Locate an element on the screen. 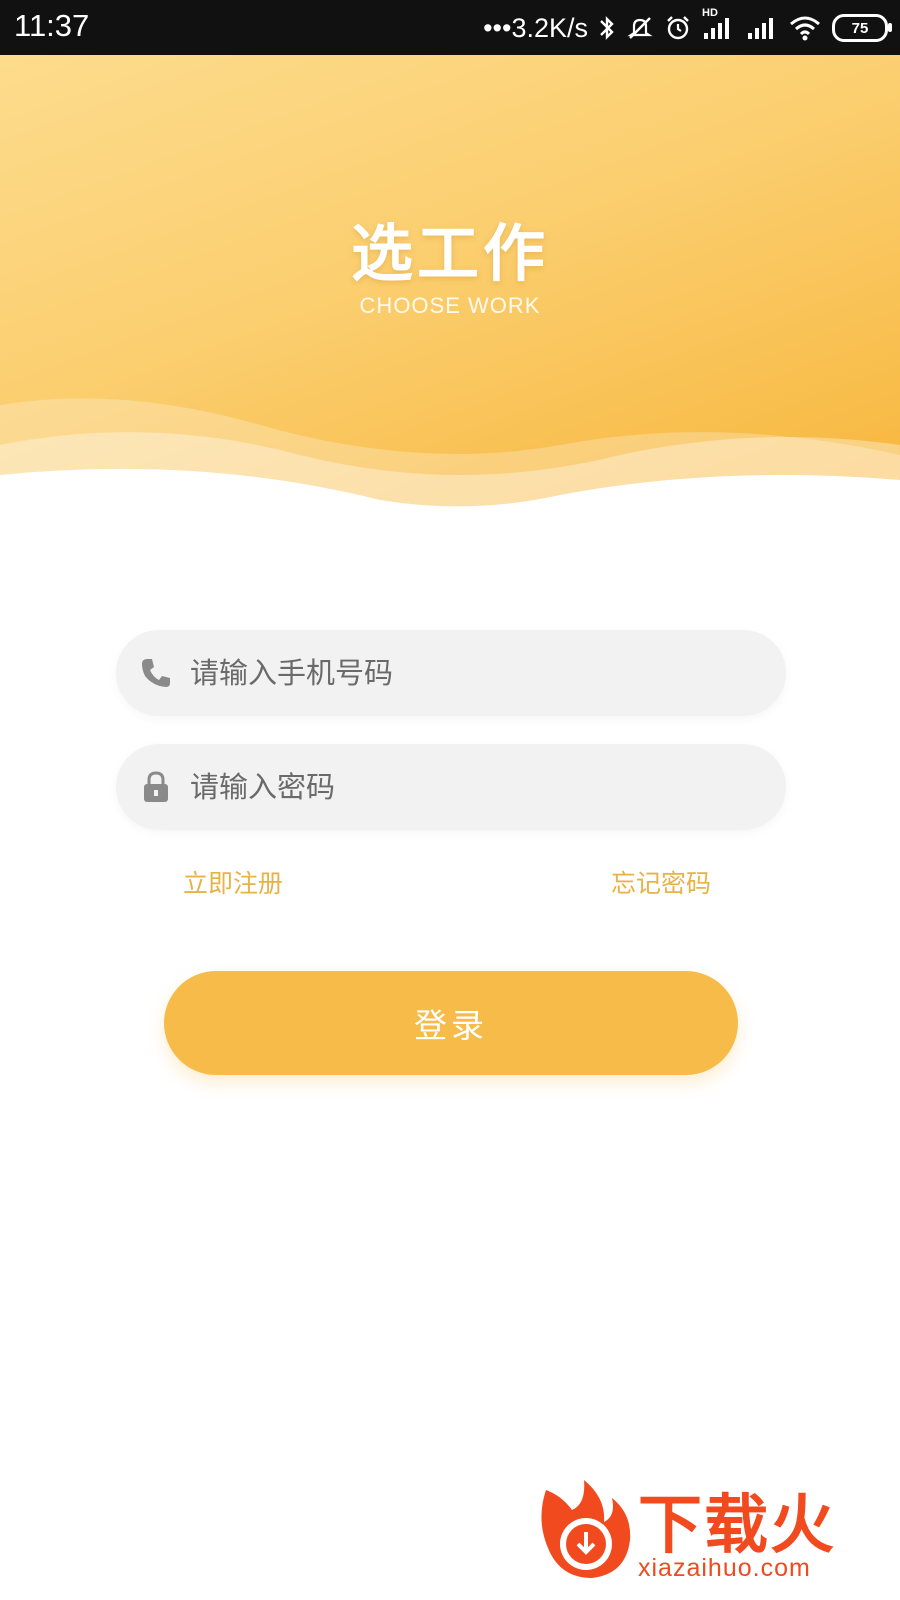  password-input is located at coordinates (470, 787).